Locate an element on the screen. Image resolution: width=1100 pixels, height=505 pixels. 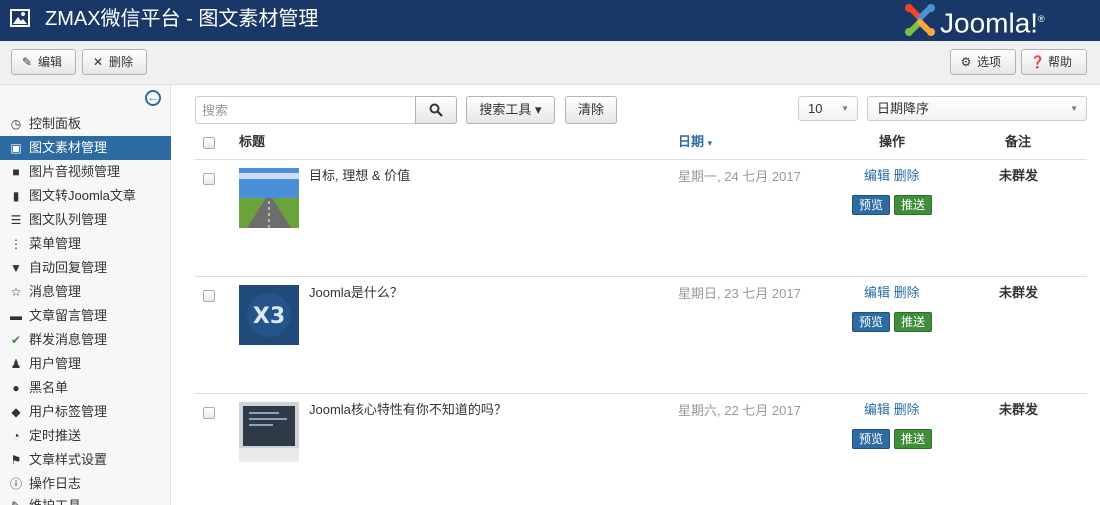
sidebar-item-dashboard: ◷ 控制面板 is located at coordinates (85, 124).